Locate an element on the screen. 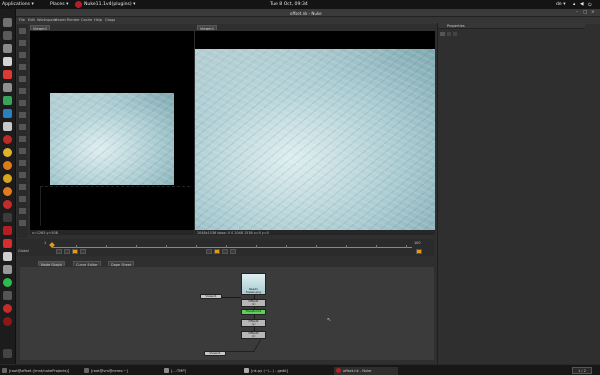 This screenshot has height=375, width=600. metadata-tool-icon is located at coordinates (22, 163).